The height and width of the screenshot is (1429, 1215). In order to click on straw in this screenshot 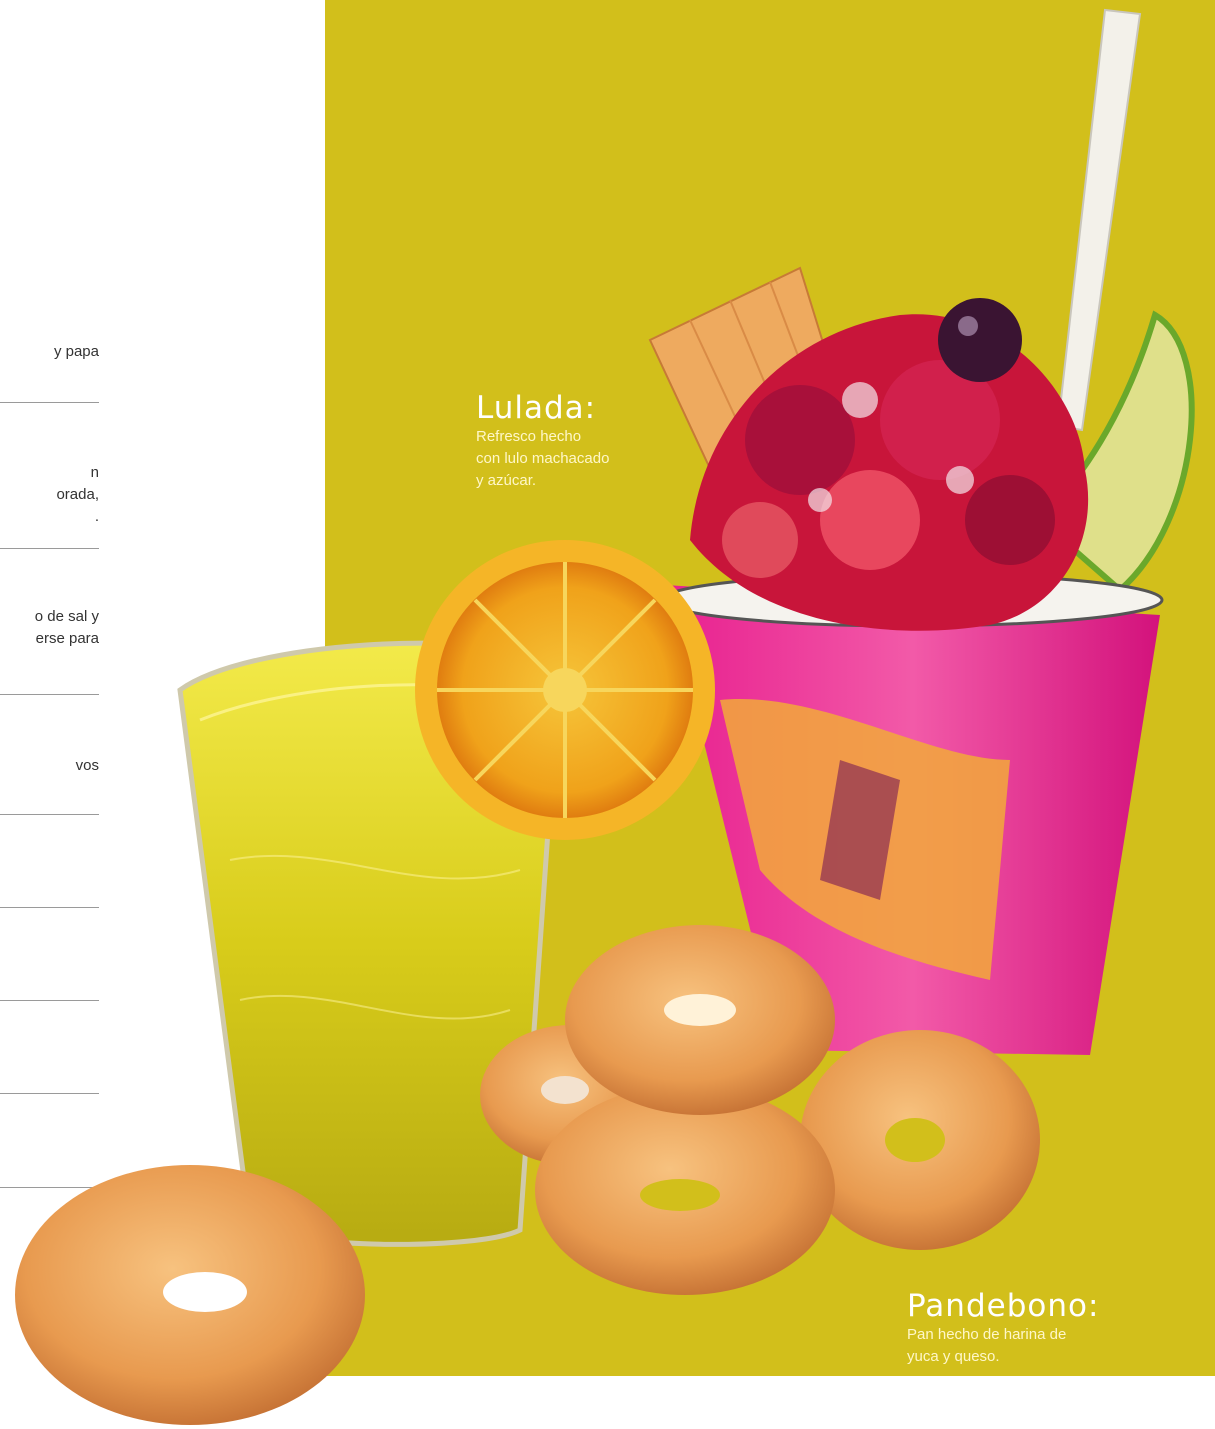, I will do `click(1099, 220)`.